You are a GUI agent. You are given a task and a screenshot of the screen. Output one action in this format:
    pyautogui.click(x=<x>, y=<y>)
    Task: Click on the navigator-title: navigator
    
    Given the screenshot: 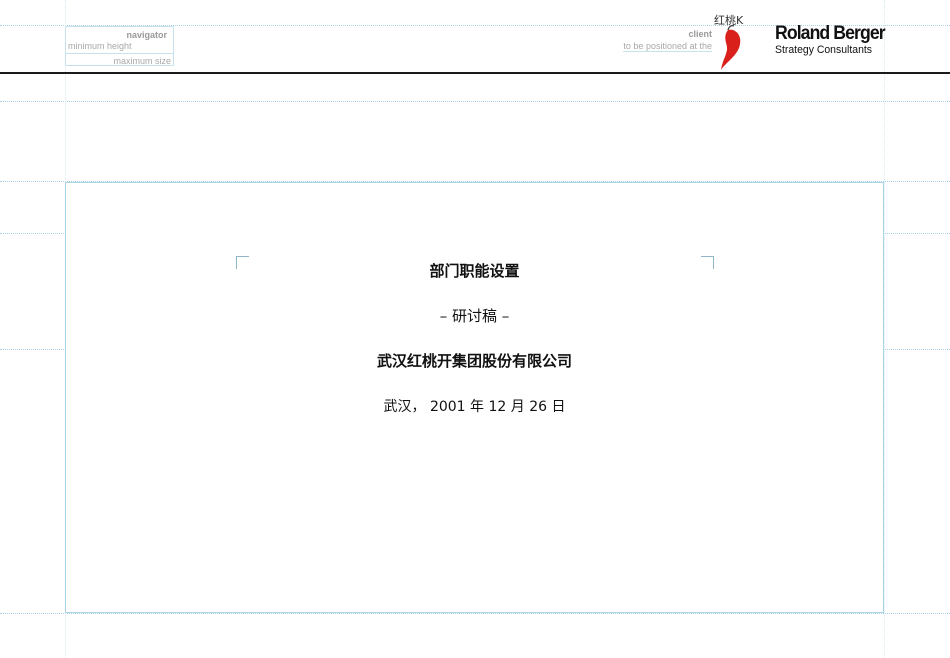 What is the action you would take?
    pyautogui.click(x=146, y=35)
    